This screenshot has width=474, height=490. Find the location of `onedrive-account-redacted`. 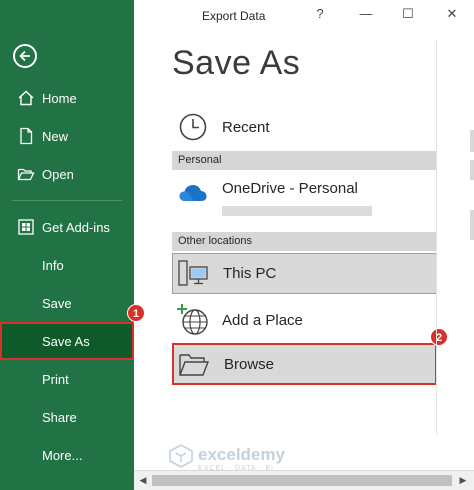

onedrive-account-redacted is located at coordinates (297, 211).